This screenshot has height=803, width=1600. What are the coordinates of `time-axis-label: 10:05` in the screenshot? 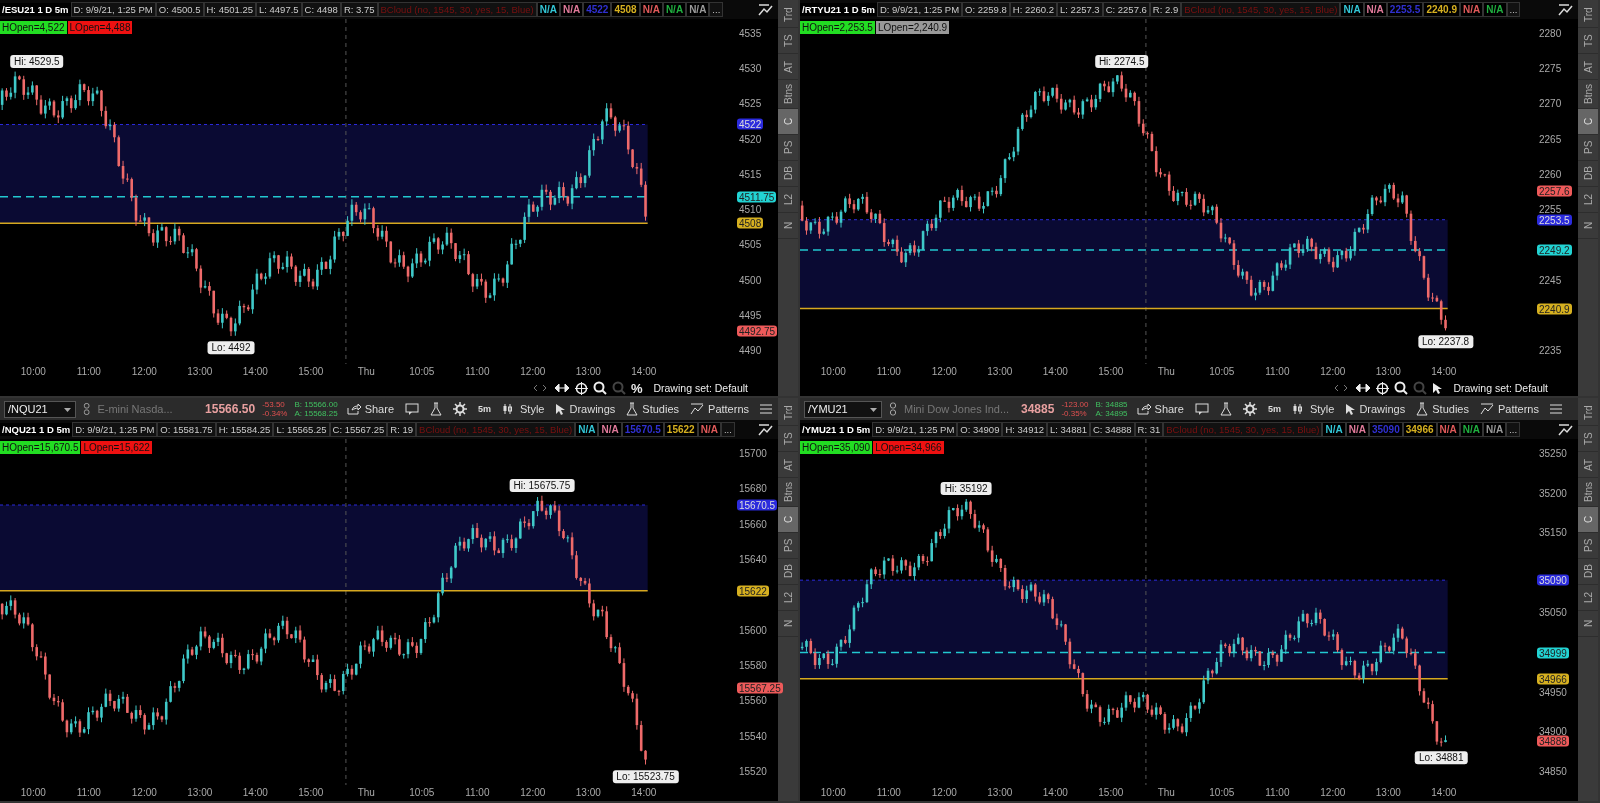 It's located at (1222, 371).